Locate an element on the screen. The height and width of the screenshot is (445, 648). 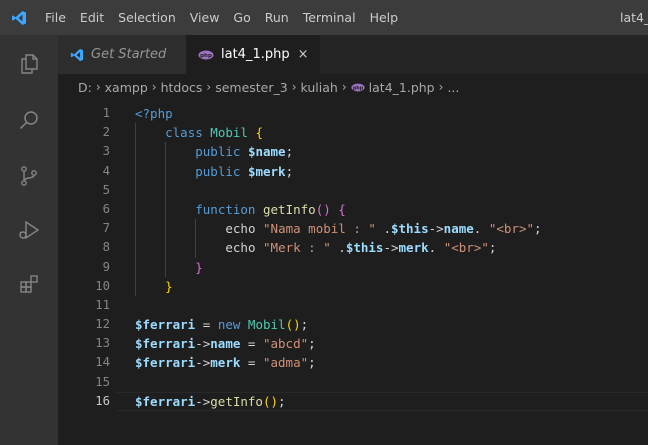
tab-label: lat4_1.php is located at coordinates (255, 54).